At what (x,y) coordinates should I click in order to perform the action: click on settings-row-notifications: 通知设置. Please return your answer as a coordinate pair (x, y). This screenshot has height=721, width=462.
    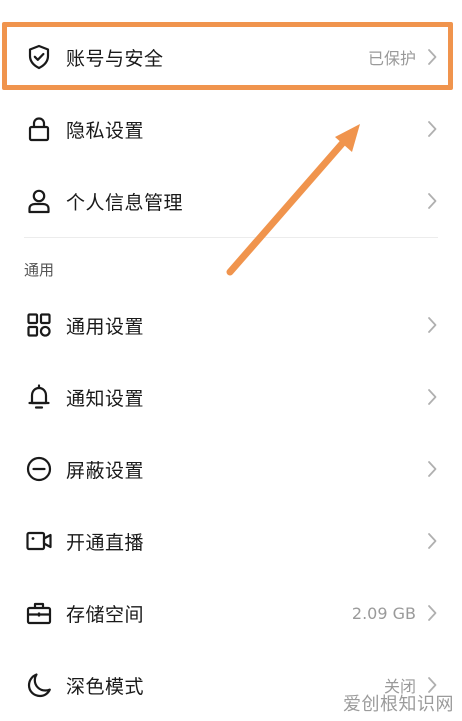
    Looking at the image, I should click on (231, 397).